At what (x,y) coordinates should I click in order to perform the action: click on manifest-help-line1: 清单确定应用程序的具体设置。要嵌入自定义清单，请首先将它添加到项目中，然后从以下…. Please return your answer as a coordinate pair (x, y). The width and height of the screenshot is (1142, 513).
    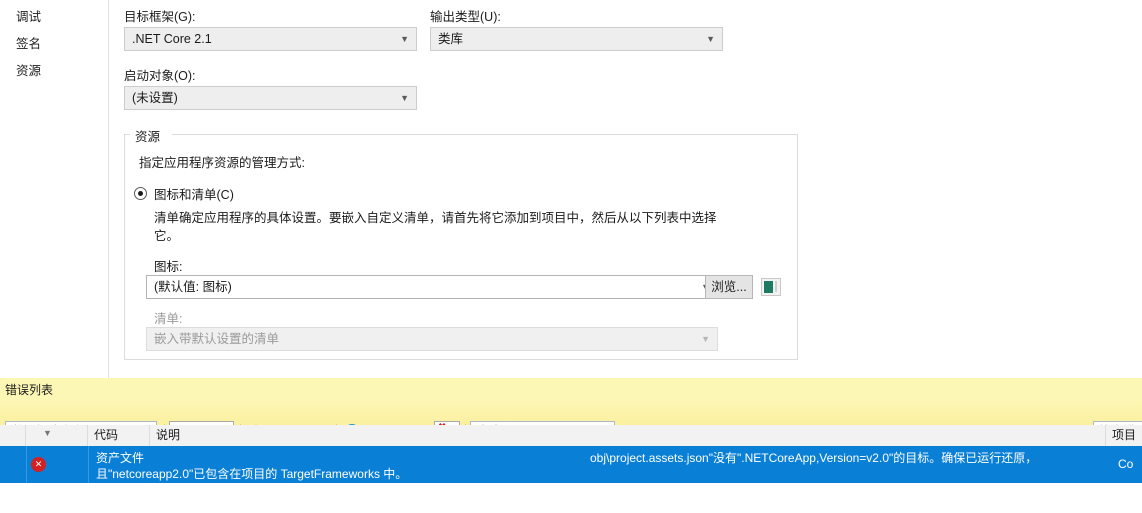
    Looking at the image, I should click on (435, 218).